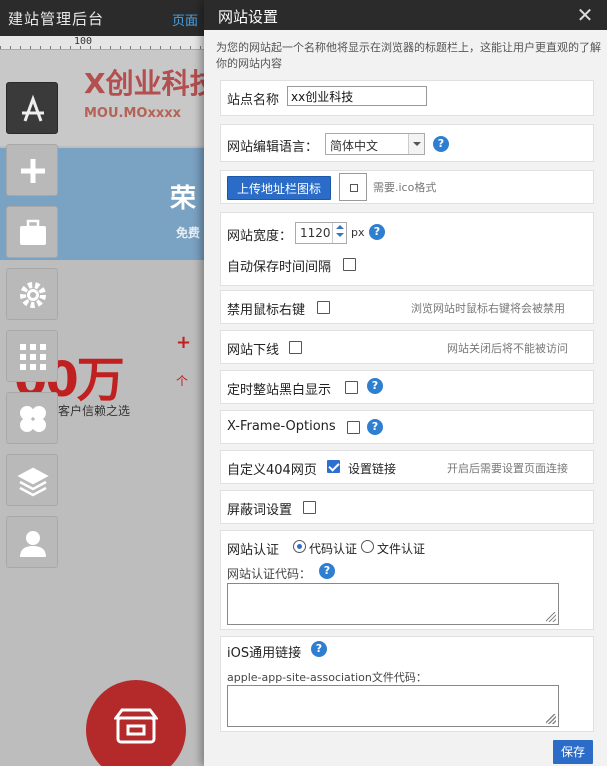 The width and height of the screenshot is (607, 766). I want to click on stat-caption: 客户信赖之选, so click(94, 411).